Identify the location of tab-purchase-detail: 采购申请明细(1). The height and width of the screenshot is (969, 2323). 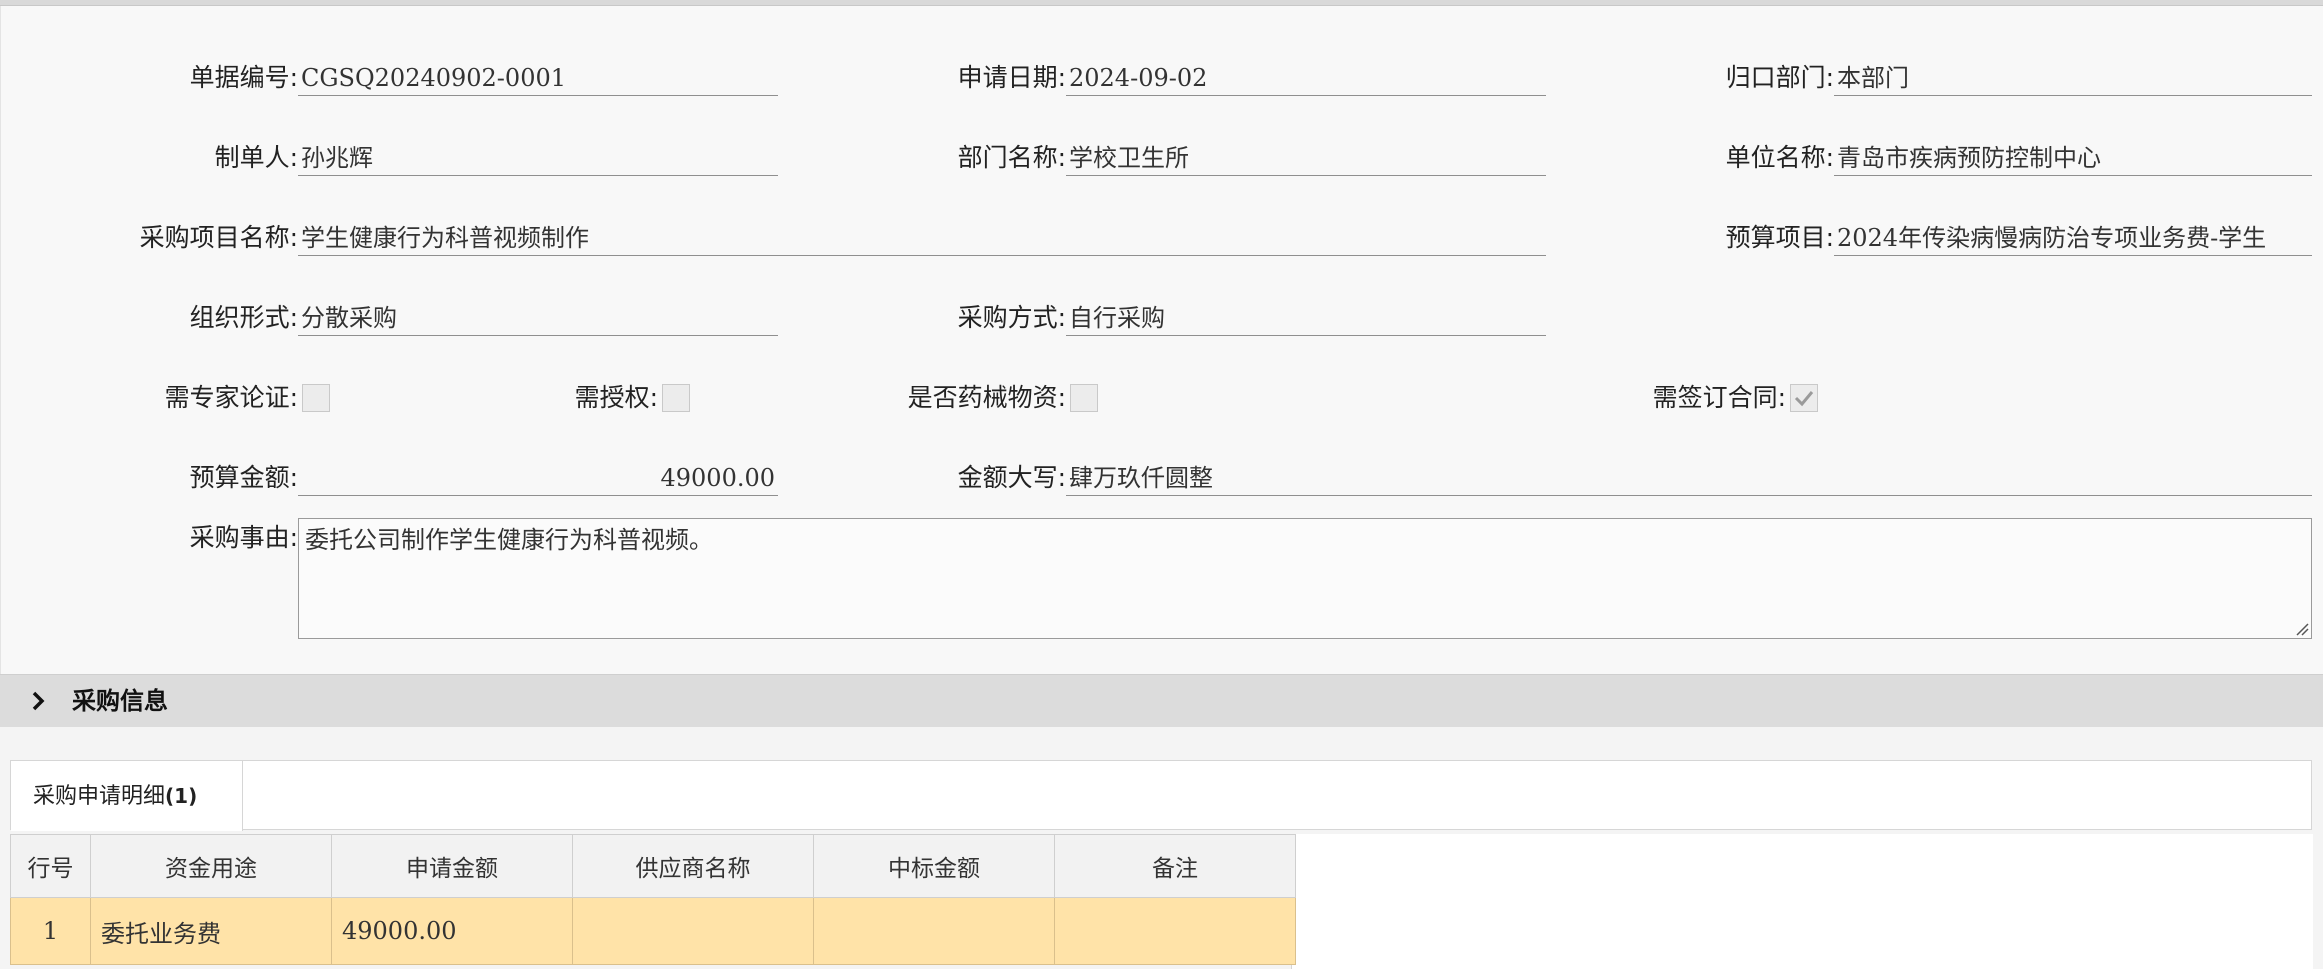
(127, 796).